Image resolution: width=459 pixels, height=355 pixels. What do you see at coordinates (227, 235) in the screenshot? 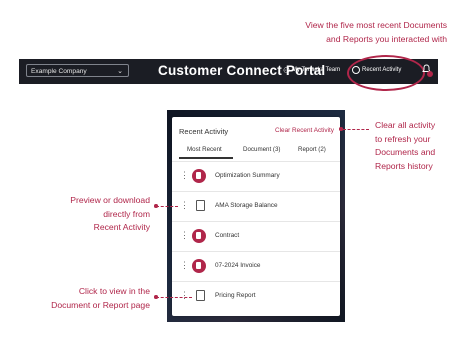
I see `list-item-label: Contract` at bounding box center [227, 235].